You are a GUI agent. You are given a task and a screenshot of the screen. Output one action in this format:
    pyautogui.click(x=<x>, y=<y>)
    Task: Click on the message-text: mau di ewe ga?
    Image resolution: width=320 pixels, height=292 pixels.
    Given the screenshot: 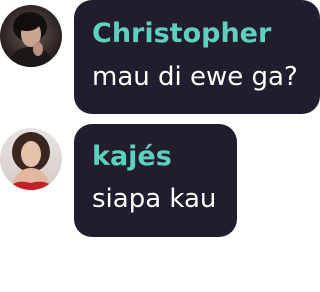 What is the action you would take?
    pyautogui.click(x=195, y=77)
    